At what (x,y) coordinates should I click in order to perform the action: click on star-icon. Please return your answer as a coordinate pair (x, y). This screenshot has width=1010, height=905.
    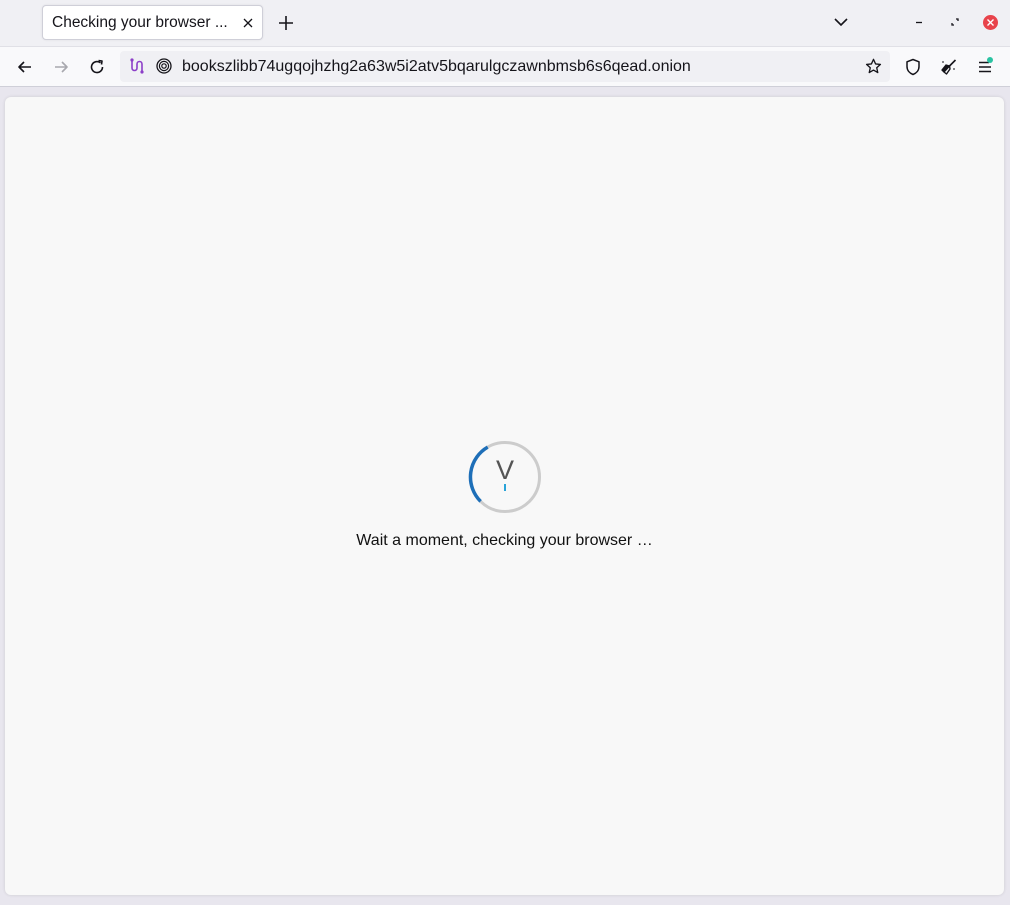
    Looking at the image, I should click on (873, 66).